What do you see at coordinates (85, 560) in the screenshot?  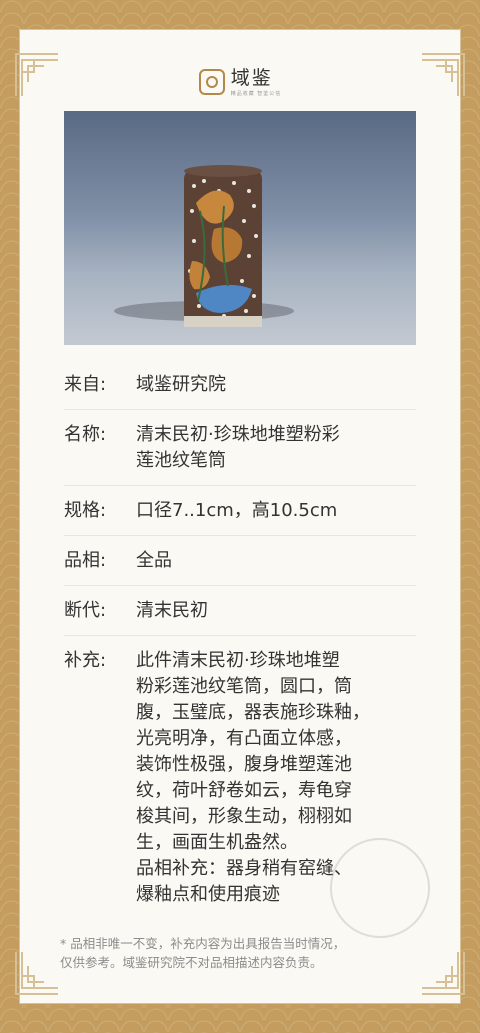 I see `detail-label: 品相:` at bounding box center [85, 560].